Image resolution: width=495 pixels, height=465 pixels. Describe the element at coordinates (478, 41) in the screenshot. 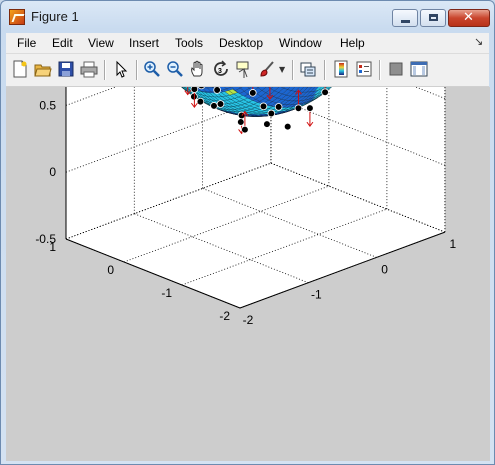

I see `menu-dock-arrow-icon: ↘` at that location.